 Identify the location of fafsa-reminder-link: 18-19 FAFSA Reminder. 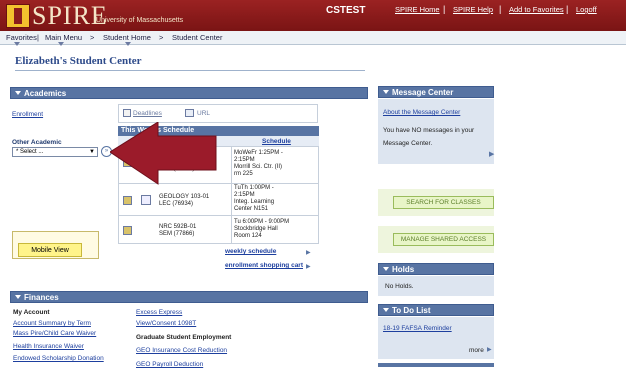
(417, 328).